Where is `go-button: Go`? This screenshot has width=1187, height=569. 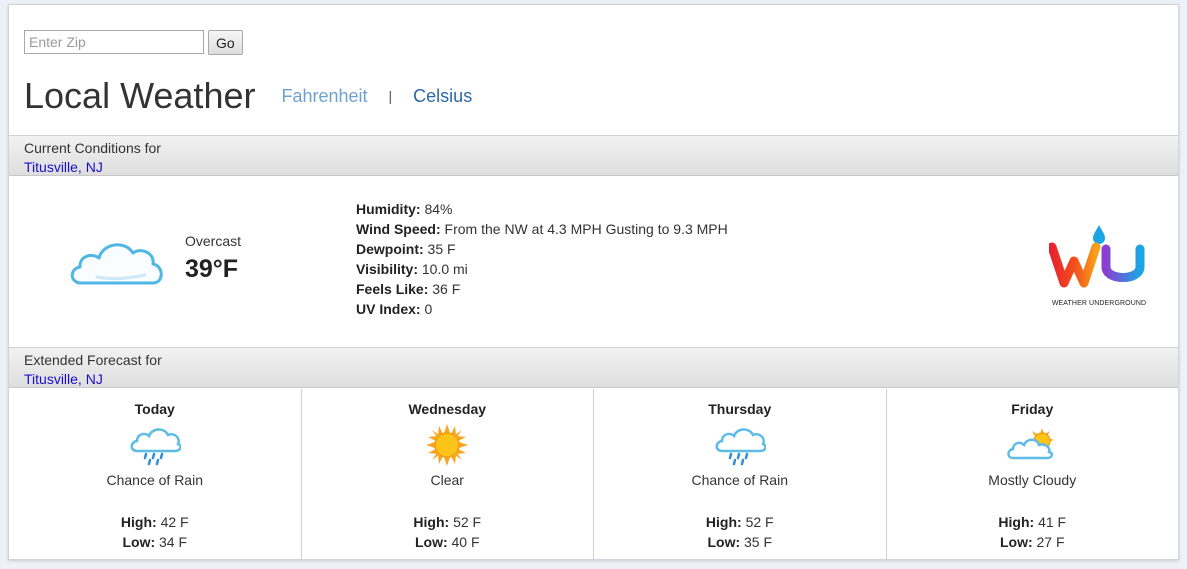
go-button: Go is located at coordinates (225, 42).